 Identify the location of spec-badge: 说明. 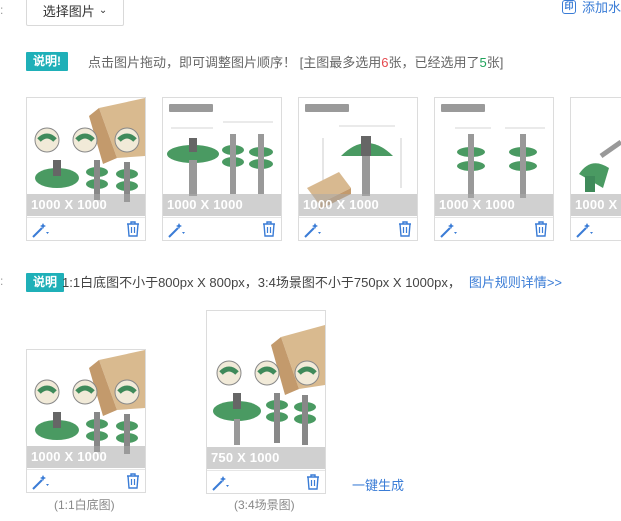
(45, 282).